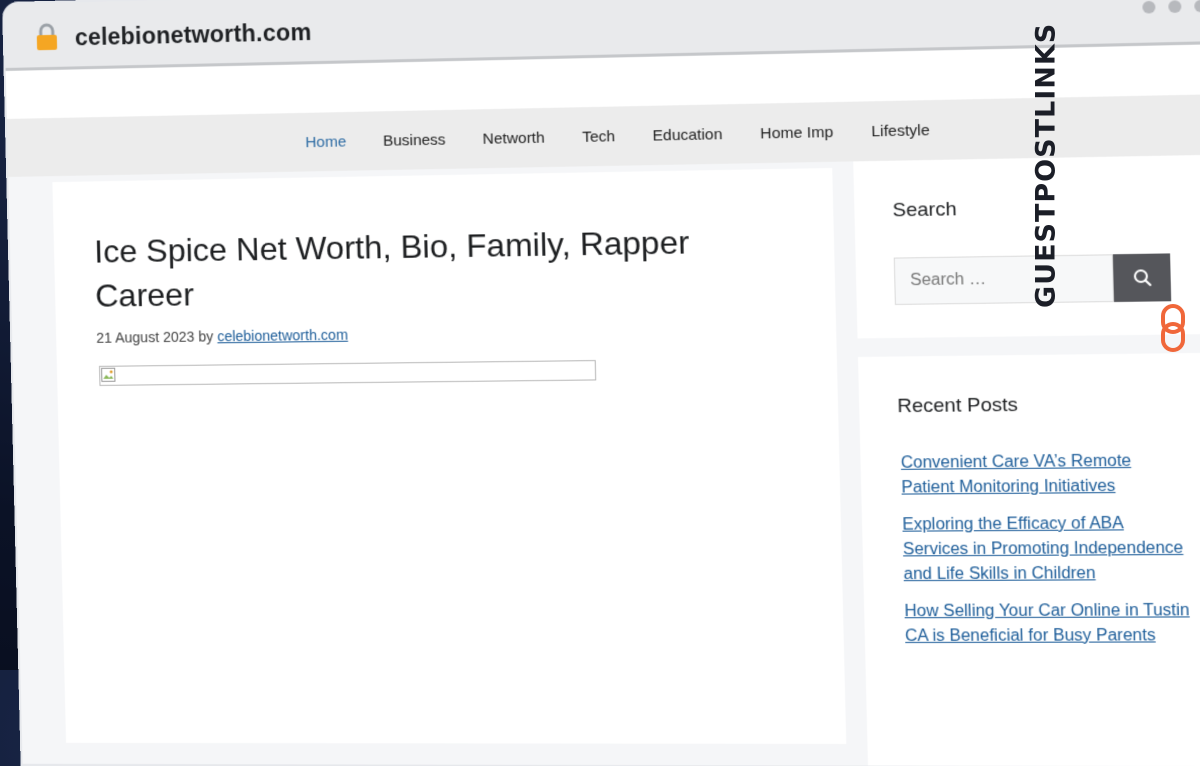 The width and height of the screenshot is (1200, 766). Describe the element at coordinates (958, 406) in the screenshot. I see `recent-posts-title: Recent Posts` at that location.